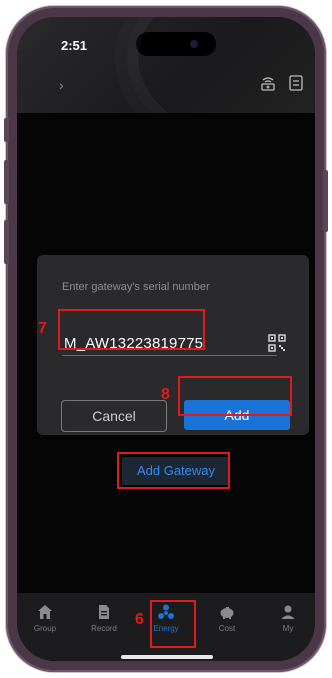 Image resolution: width=332 pixels, height=678 pixels. I want to click on serial-highlight-box, so click(131, 329).